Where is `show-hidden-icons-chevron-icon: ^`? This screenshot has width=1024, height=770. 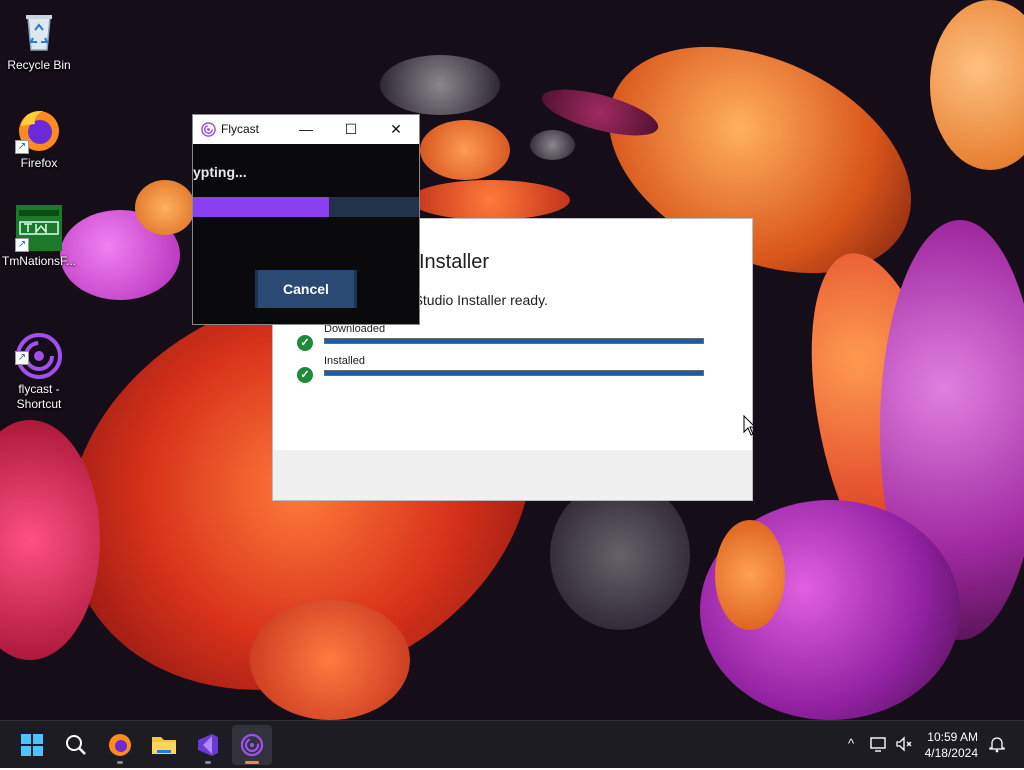 show-hidden-icons-chevron-icon: ^ is located at coordinates (851, 744).